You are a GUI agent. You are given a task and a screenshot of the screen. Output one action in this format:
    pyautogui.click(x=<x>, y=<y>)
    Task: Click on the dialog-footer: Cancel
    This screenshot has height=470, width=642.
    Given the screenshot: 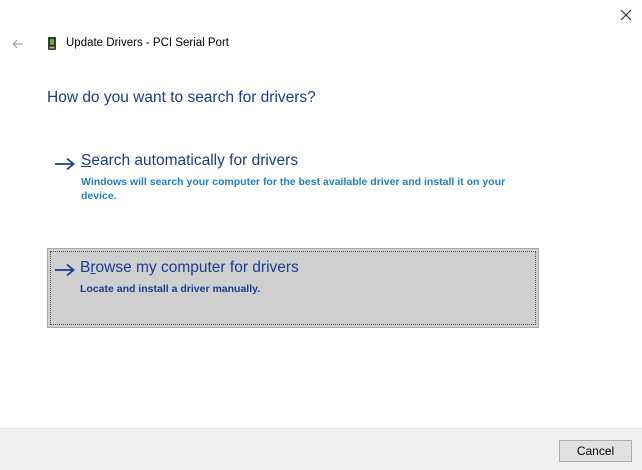 What is the action you would take?
    pyautogui.click(x=321, y=449)
    